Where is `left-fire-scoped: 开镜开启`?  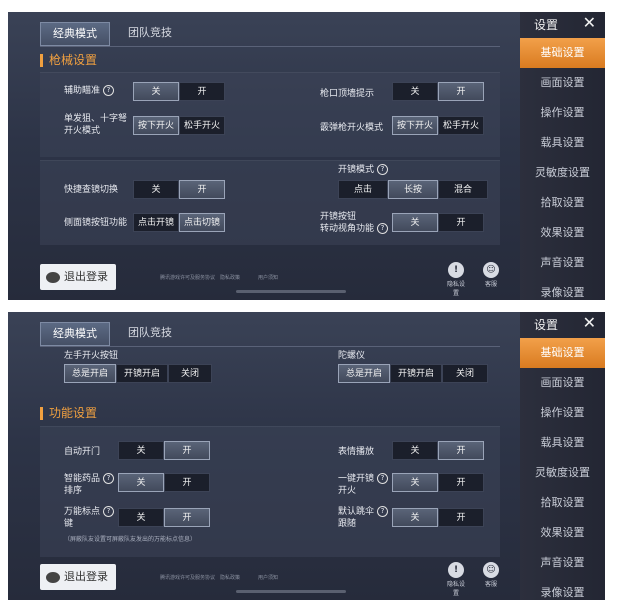 left-fire-scoped: 开镜开启 is located at coordinates (142, 373).